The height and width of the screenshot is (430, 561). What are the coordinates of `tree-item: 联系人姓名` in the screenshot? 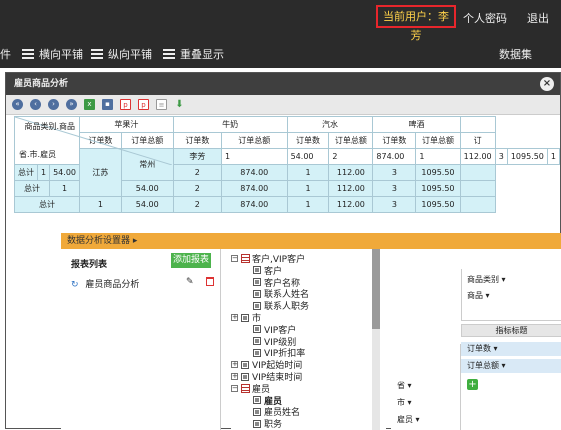 It's located at (281, 294).